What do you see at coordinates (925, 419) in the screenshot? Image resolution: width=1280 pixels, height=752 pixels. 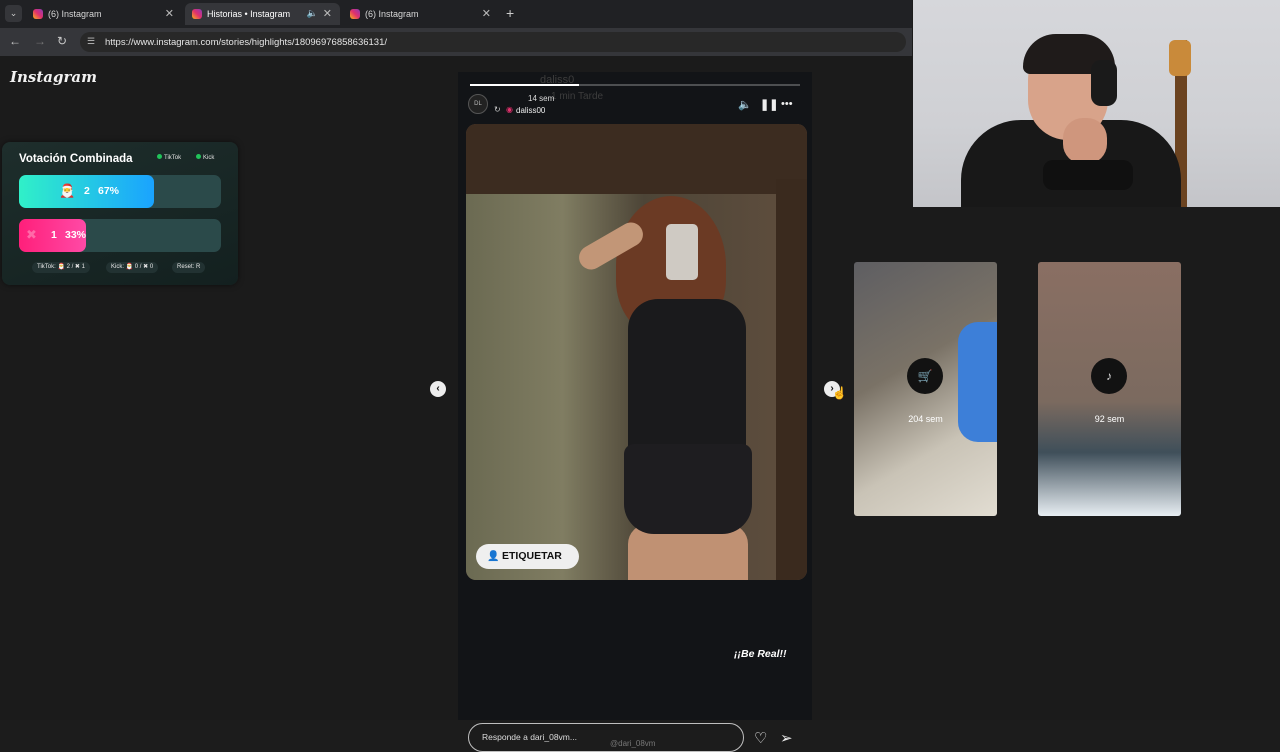 I see `side-story-time: 204 sem` at bounding box center [925, 419].